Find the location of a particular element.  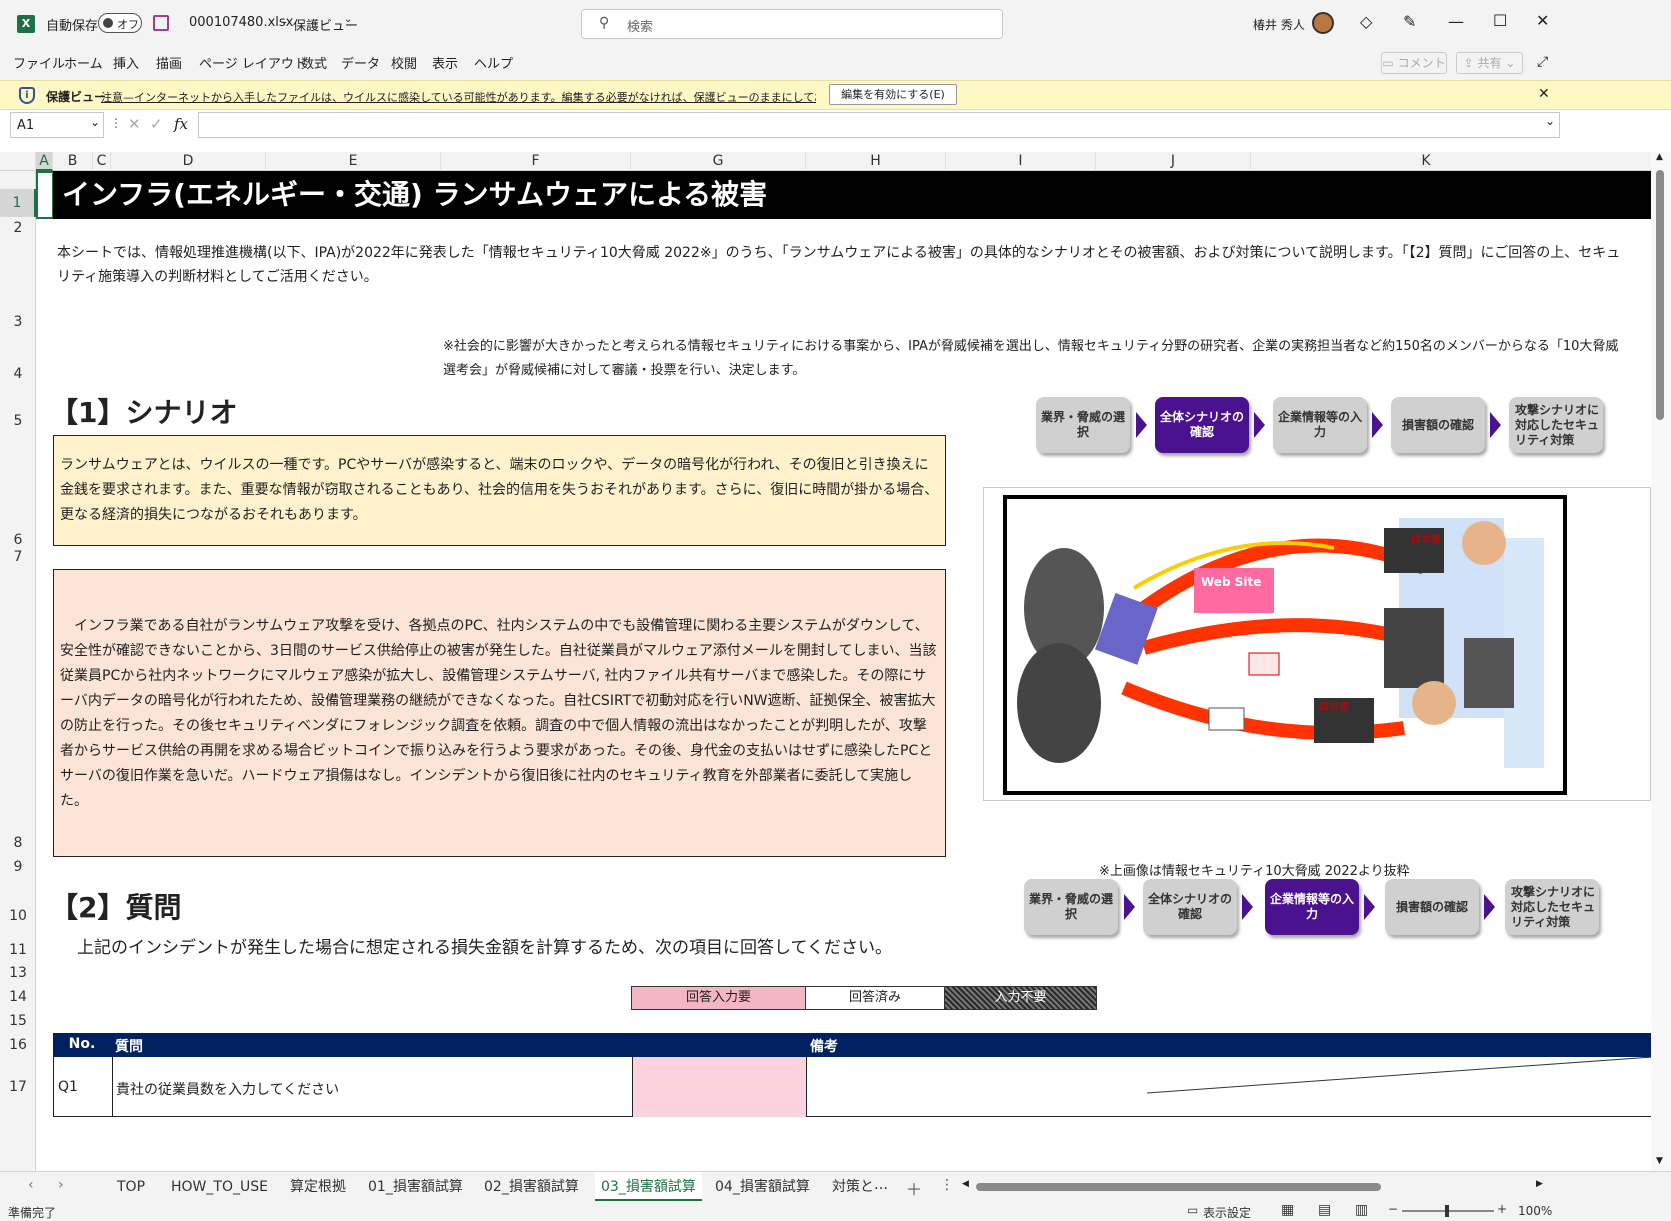

ribbon-tab-draw: 描画 is located at coordinates (169, 65).